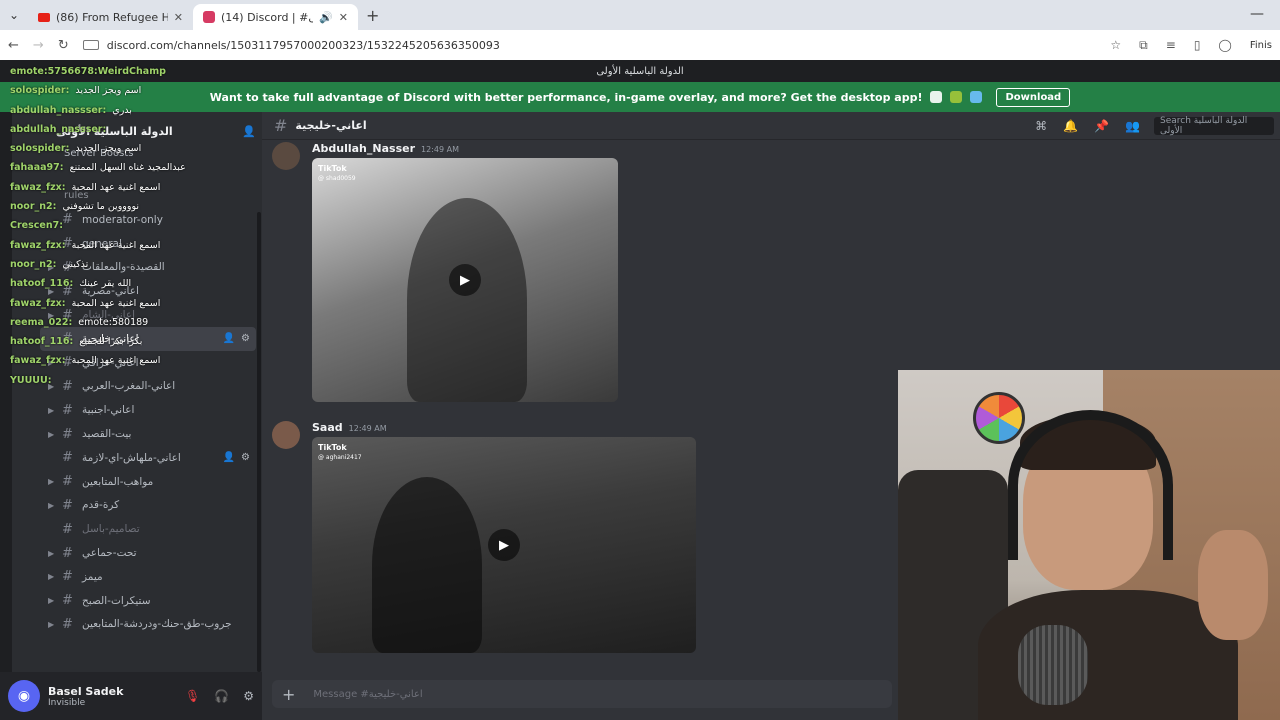 The width and height of the screenshot is (1280, 720). Describe the element at coordinates (956, 97) in the screenshot. I see `android-icon` at that location.